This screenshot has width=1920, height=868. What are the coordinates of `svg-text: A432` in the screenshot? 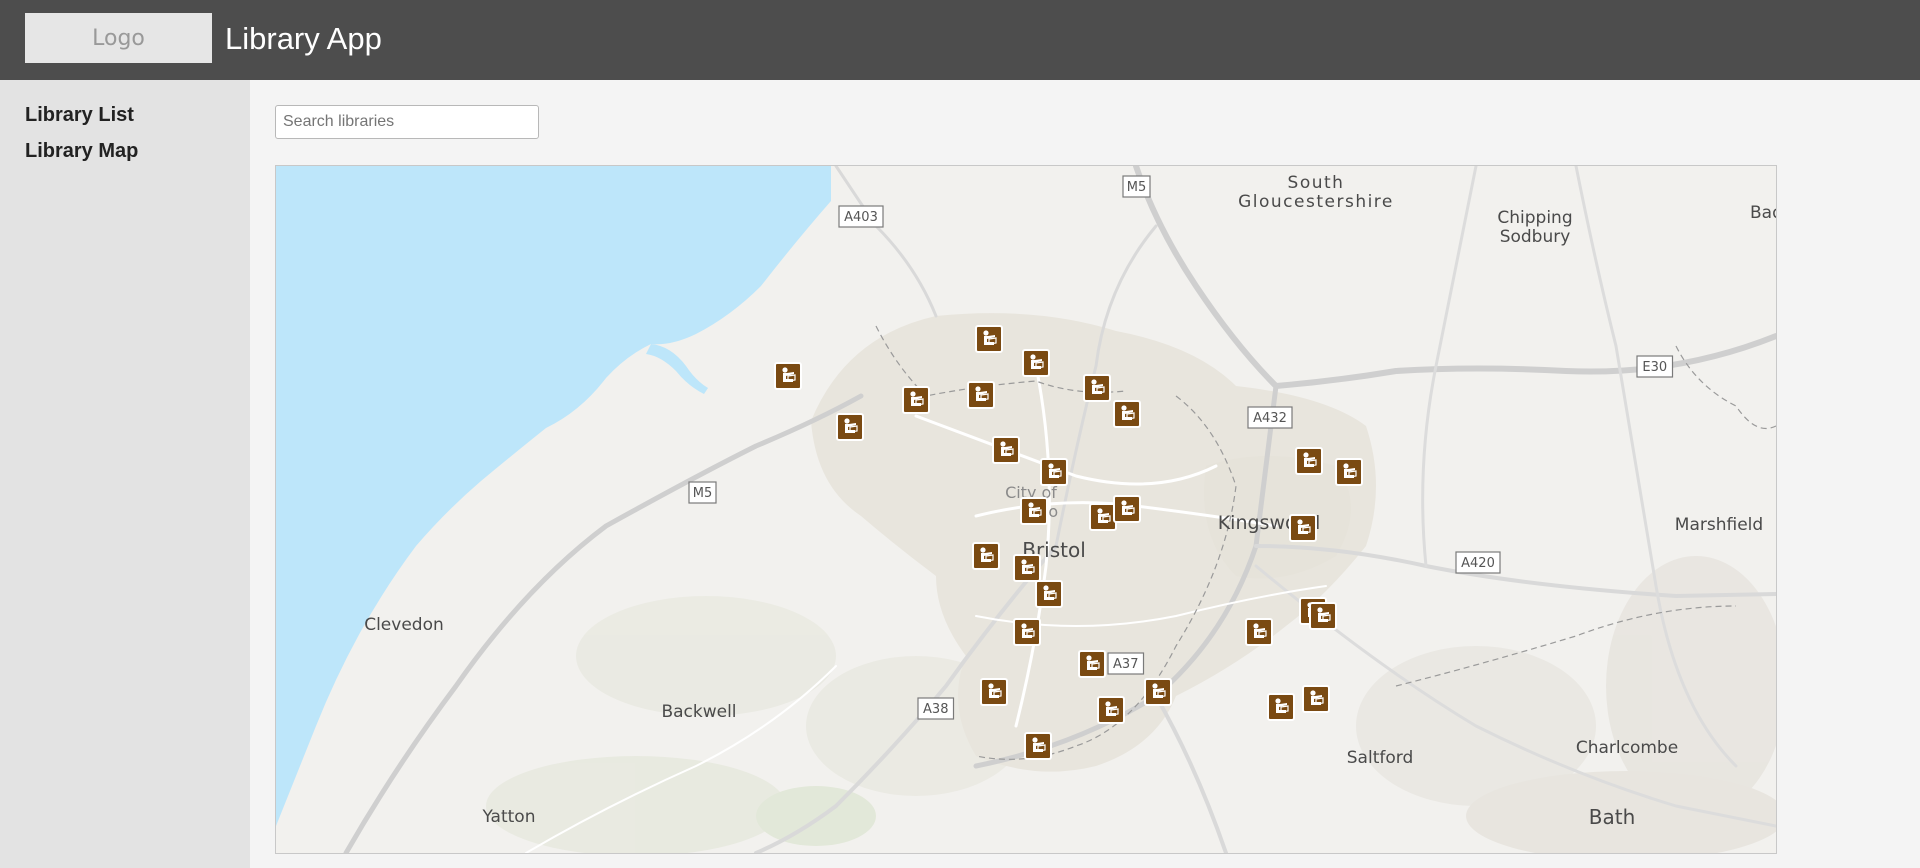 It's located at (1270, 418).